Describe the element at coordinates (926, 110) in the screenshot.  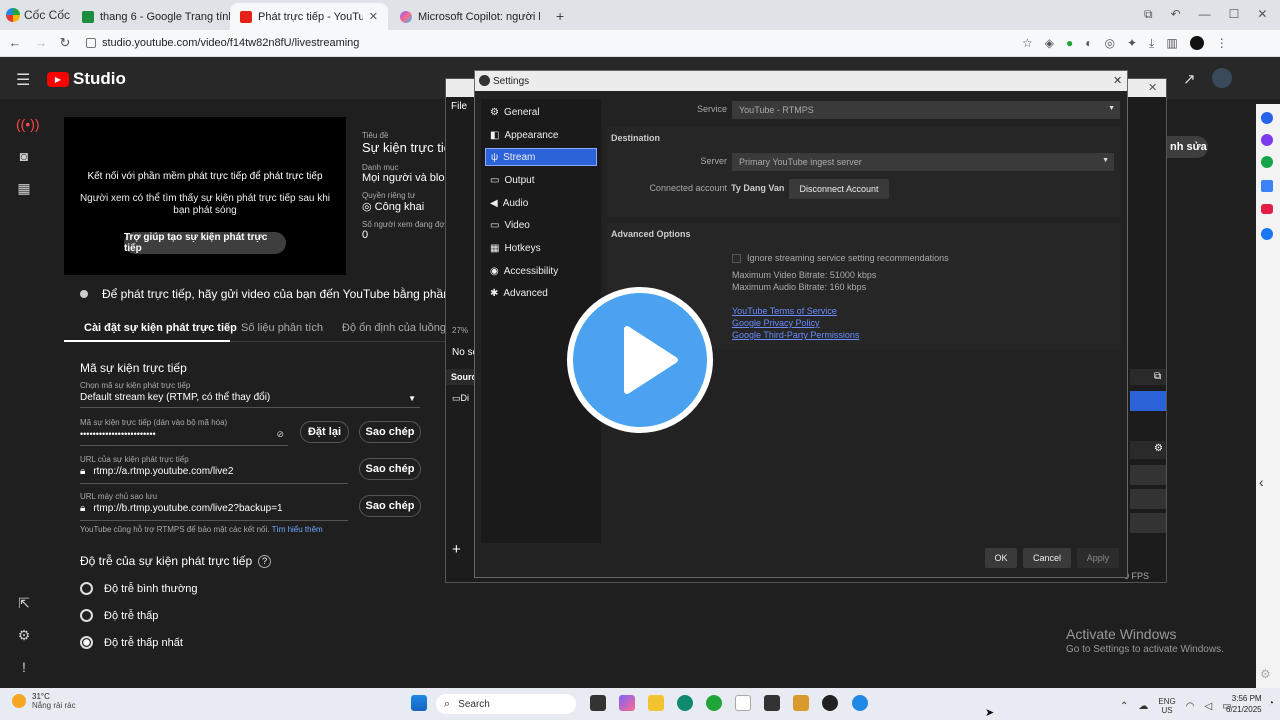
I see `service-select: YouTube - RTMPS ▼` at that location.